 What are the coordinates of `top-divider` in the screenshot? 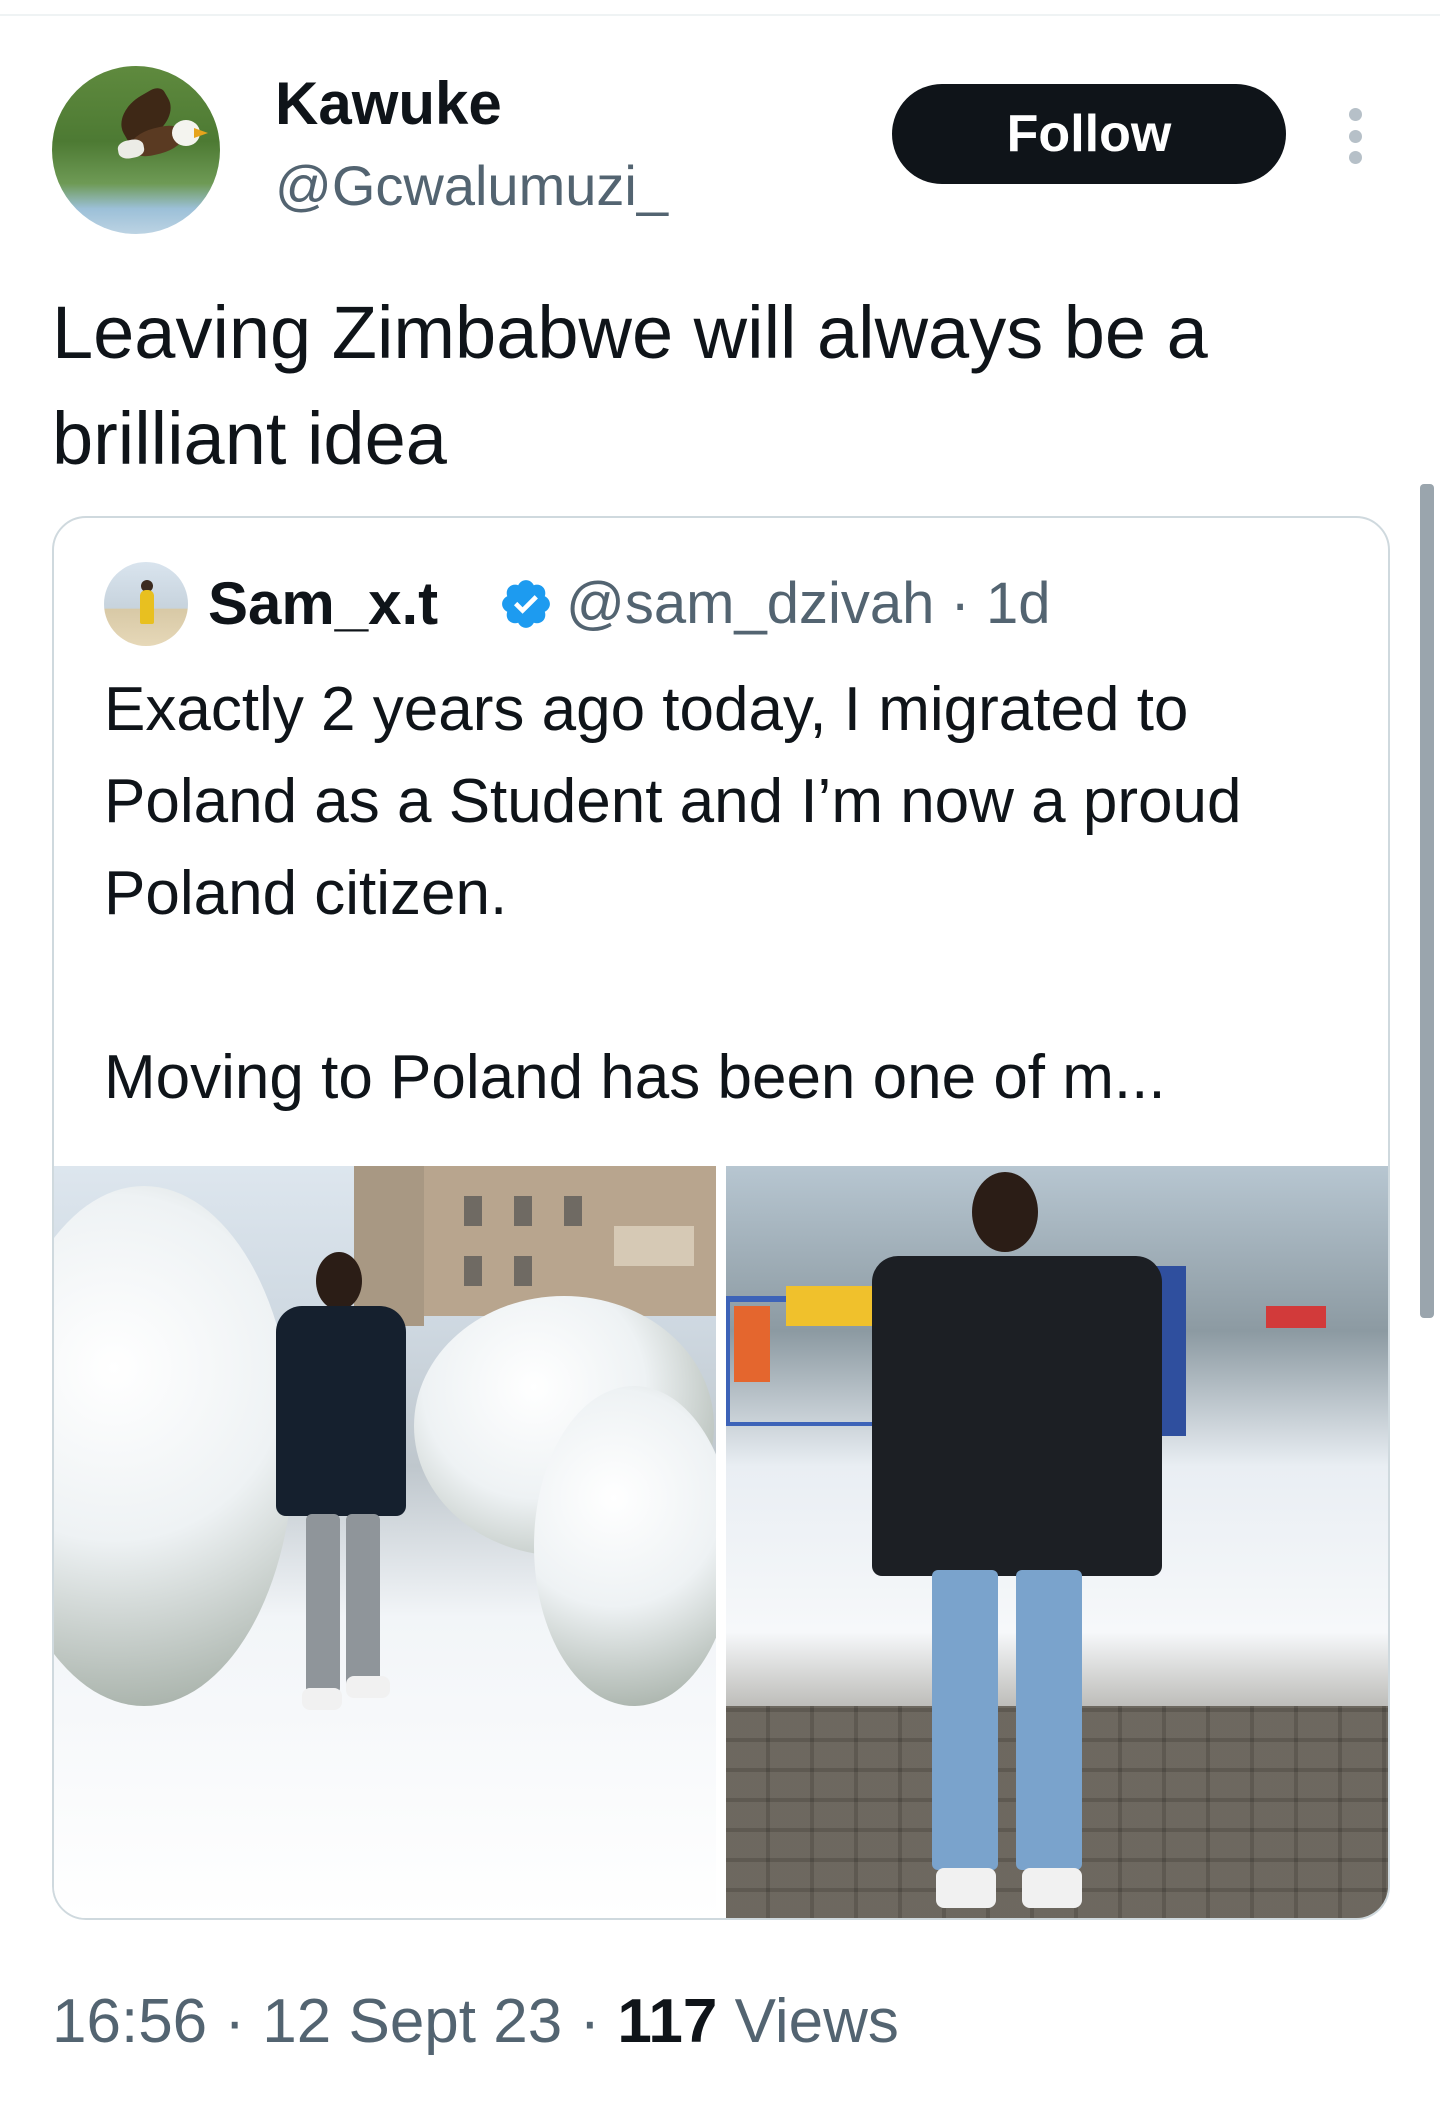 It's located at (720, 15).